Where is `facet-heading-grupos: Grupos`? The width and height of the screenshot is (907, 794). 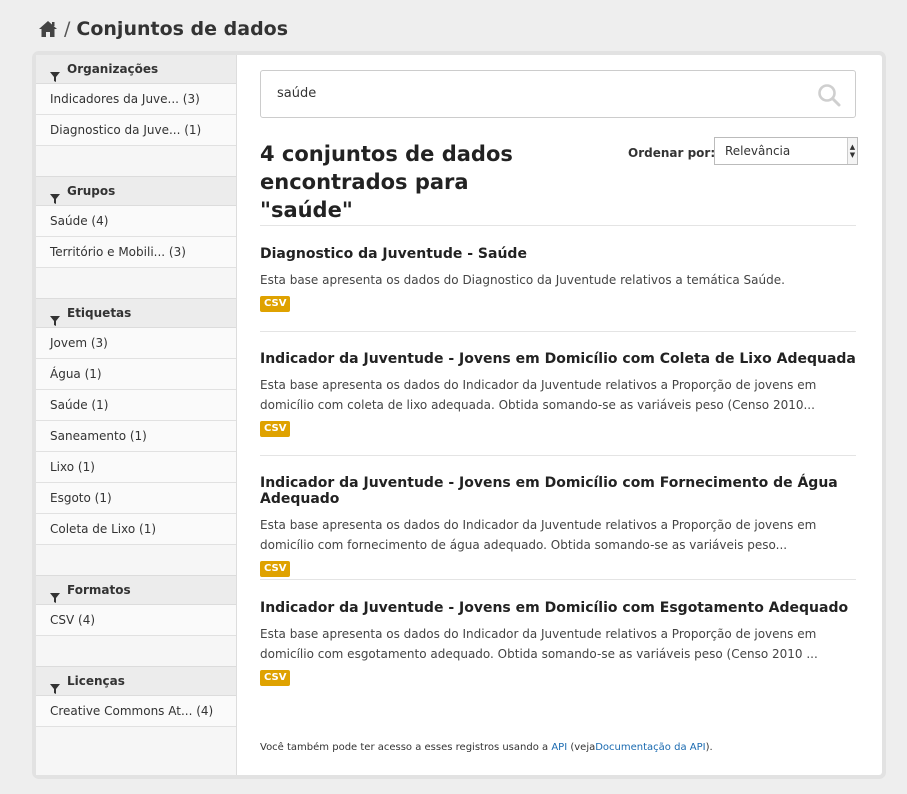 facet-heading-grupos: Grupos is located at coordinates (136, 191).